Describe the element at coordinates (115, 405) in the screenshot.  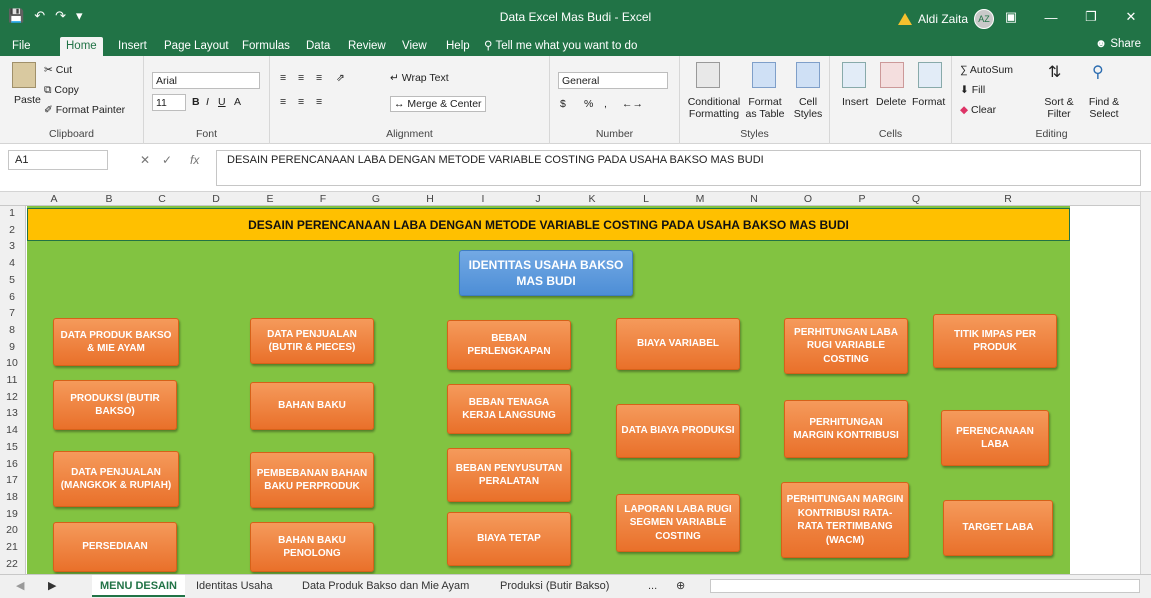
I see `produksi-button: PRODUKSI (BUTIR BAKSO)` at that location.